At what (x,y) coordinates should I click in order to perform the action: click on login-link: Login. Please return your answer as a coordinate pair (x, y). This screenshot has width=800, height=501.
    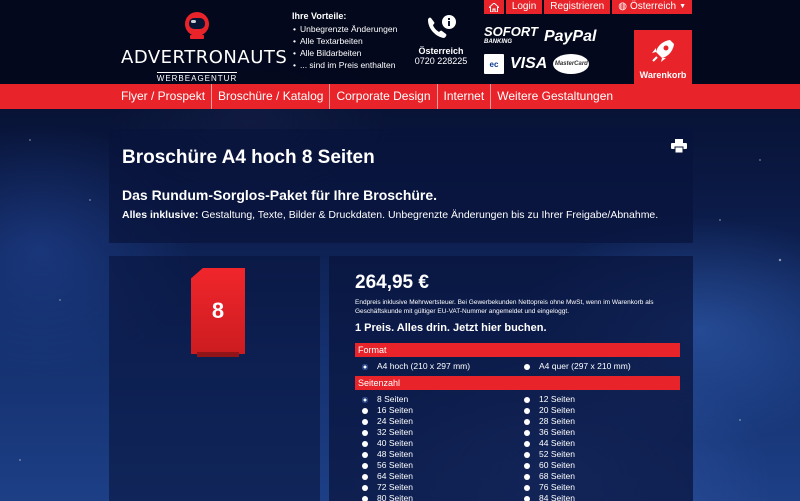
    Looking at the image, I should click on (524, 7).